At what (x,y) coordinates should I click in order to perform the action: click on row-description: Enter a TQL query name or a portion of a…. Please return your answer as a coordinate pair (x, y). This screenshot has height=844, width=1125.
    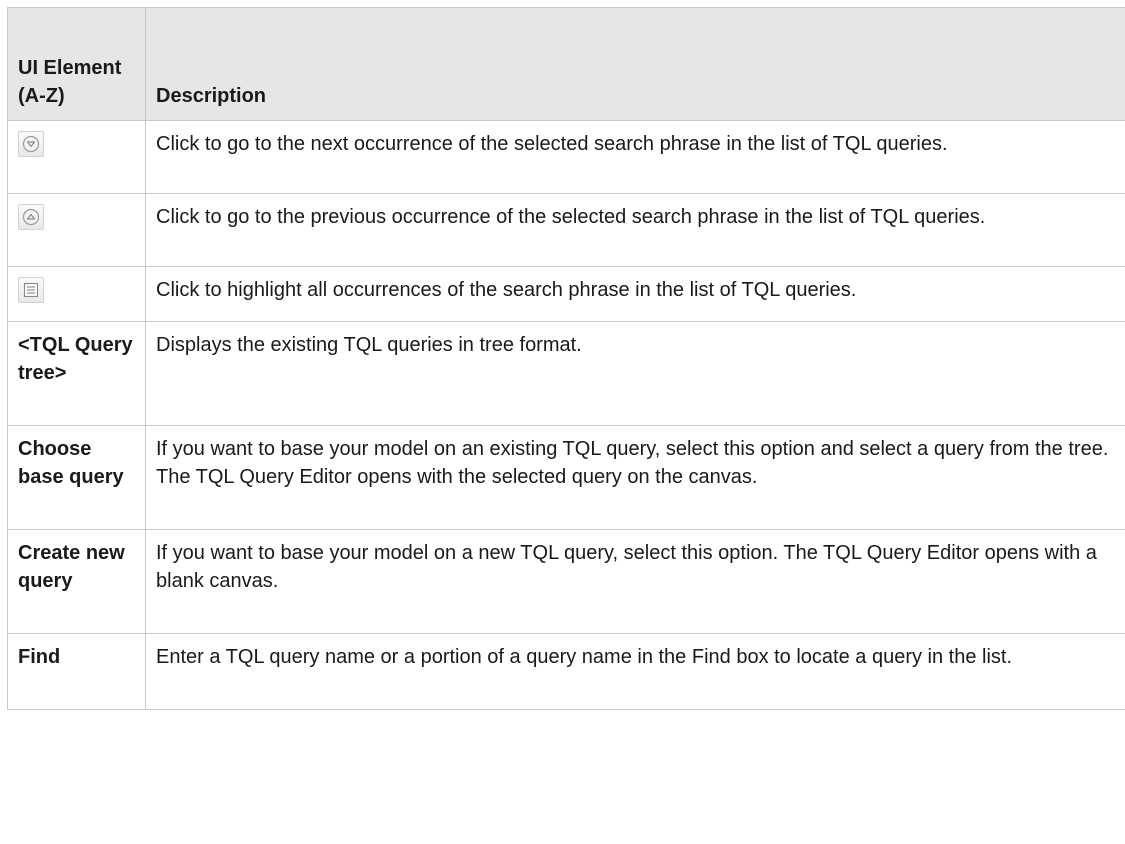
    Looking at the image, I should click on (635, 671).